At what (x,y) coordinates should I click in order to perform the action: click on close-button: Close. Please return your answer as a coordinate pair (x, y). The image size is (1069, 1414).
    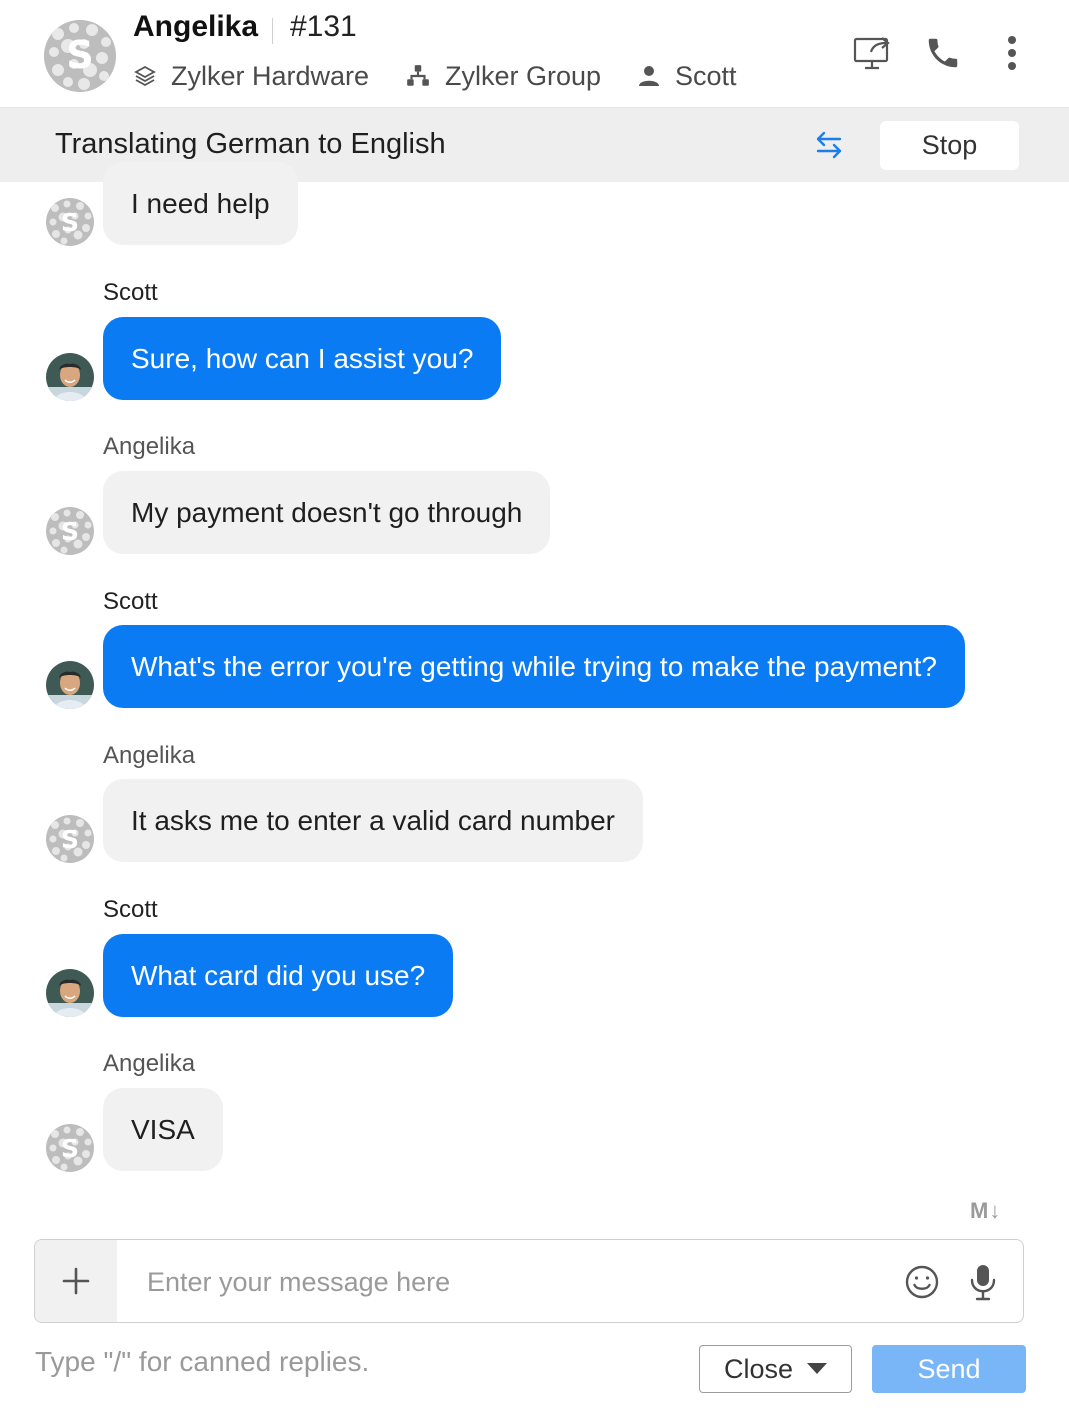
    Looking at the image, I should click on (775, 1369).